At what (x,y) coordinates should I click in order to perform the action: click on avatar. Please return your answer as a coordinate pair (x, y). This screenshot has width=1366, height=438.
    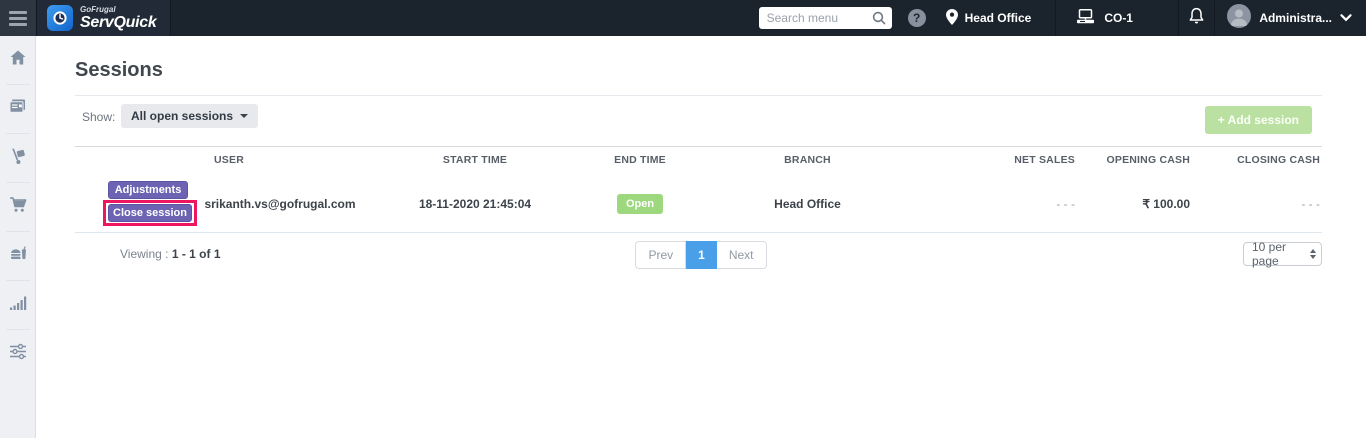
    Looking at the image, I should click on (1239, 18).